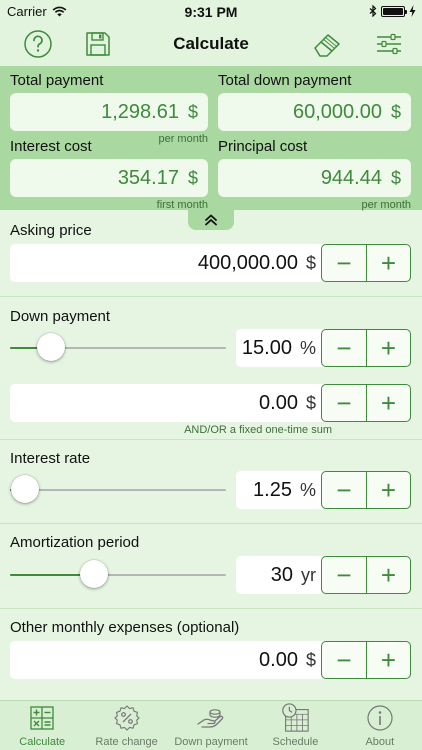  Describe the element at coordinates (42, 718) in the screenshot. I see `calculator-icon` at that location.